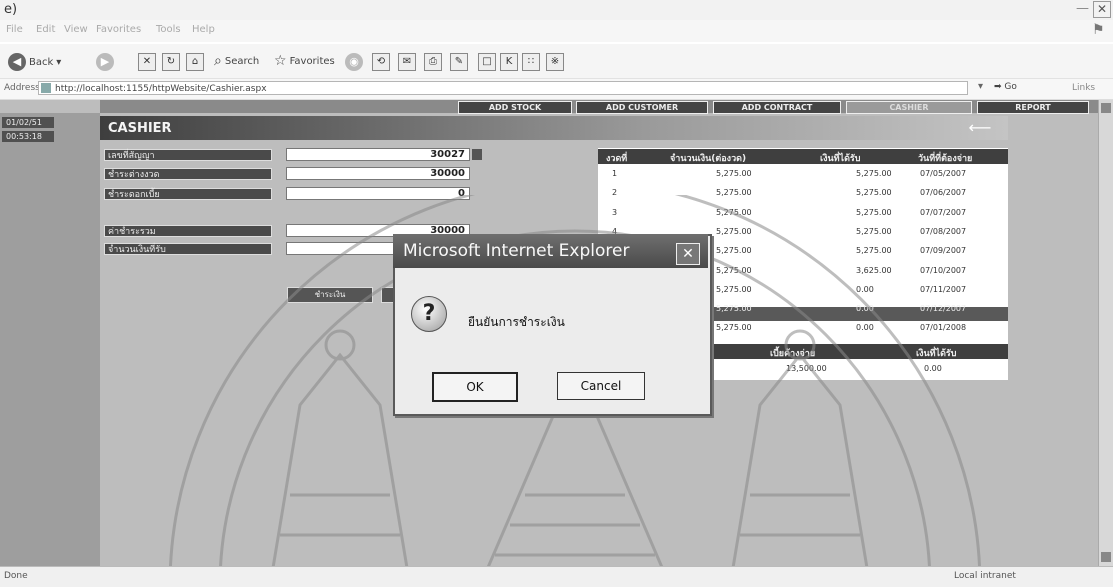 The height and width of the screenshot is (587, 1113). What do you see at coordinates (943, 173) in the screenshot?
I see `table-cell: 07/05/2007` at bounding box center [943, 173].